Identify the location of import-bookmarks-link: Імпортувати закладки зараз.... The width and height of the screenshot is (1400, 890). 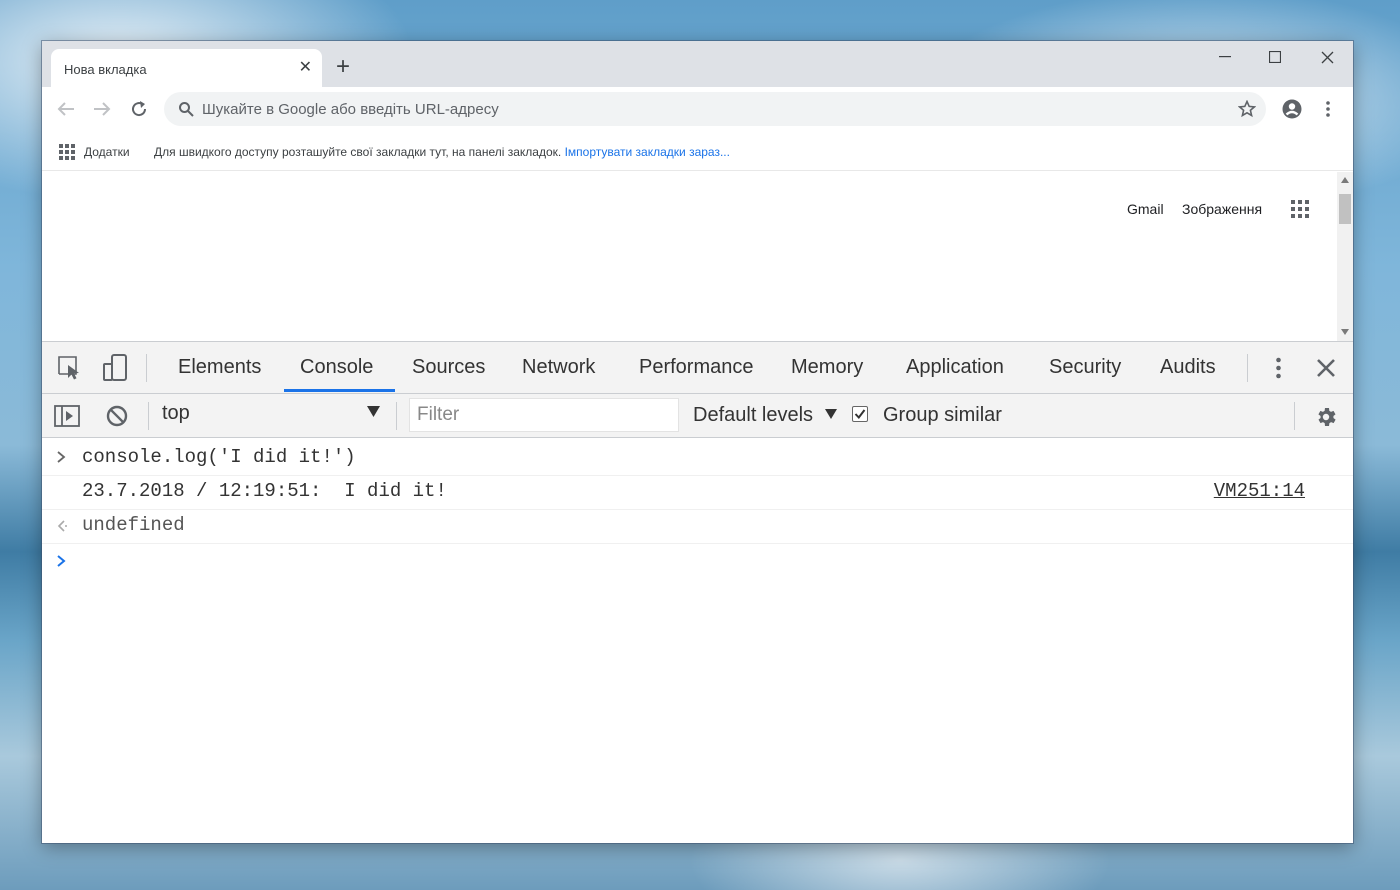
(647, 152).